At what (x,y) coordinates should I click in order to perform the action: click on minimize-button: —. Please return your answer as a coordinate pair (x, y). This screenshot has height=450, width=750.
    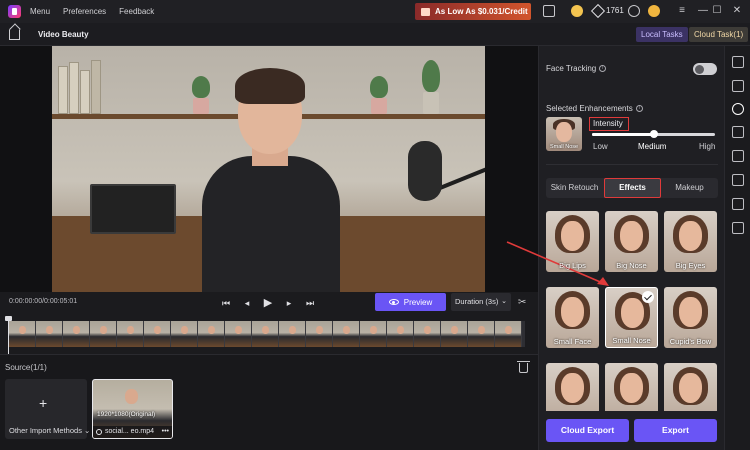
    Looking at the image, I should click on (703, 11).